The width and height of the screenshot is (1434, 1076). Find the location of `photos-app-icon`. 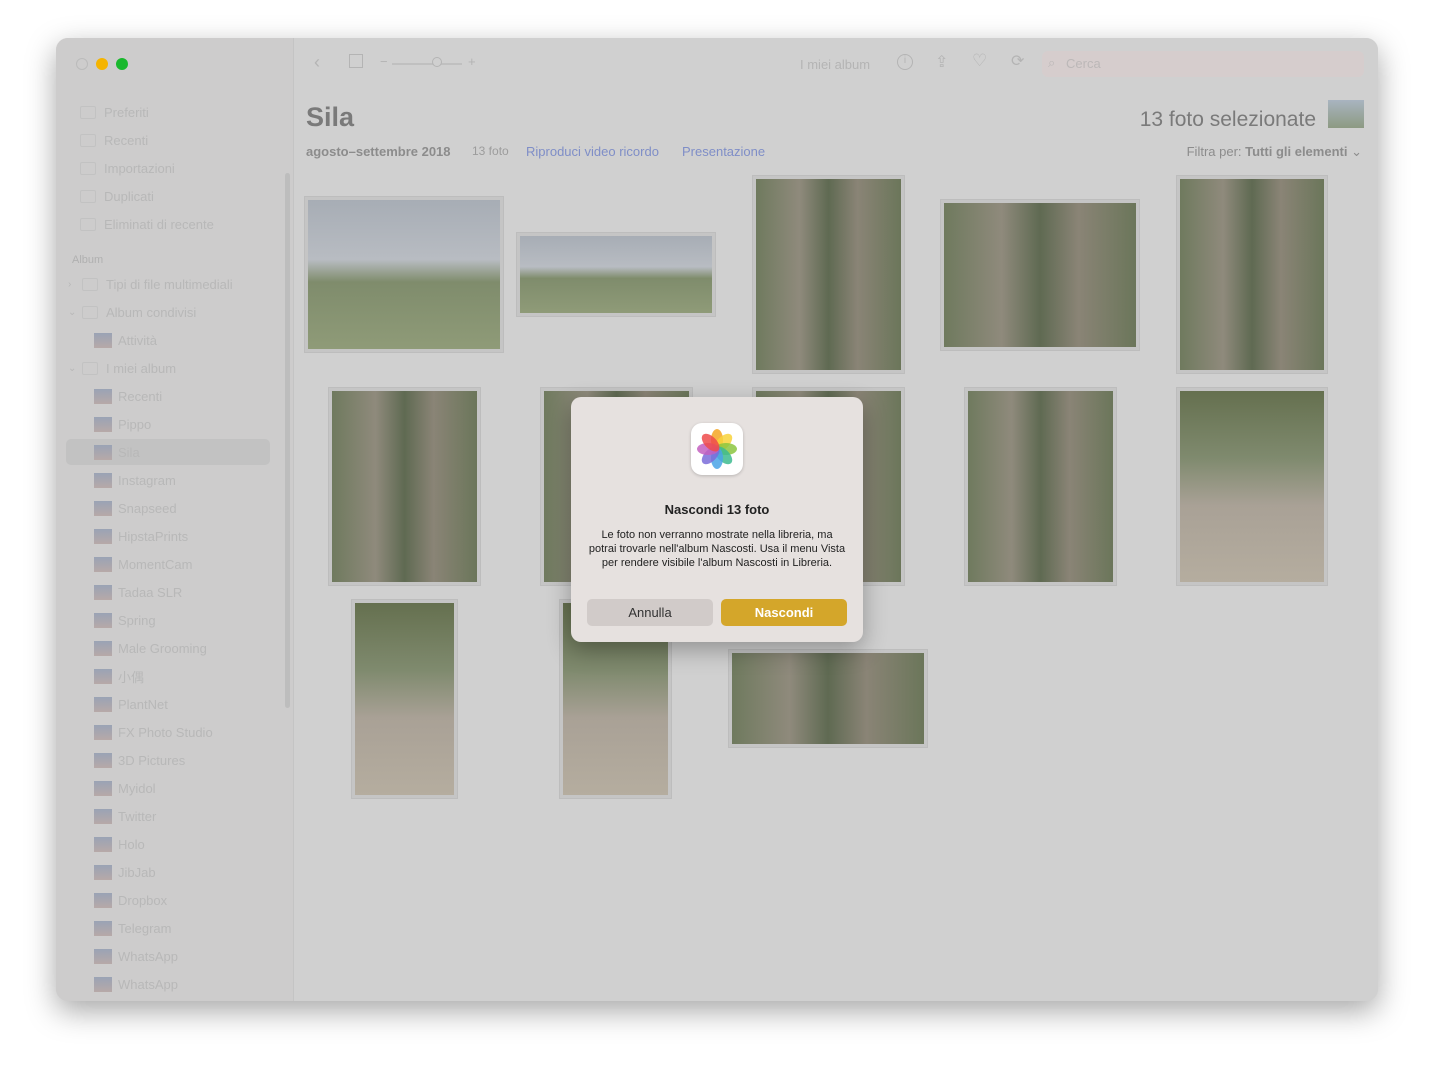

photos-app-icon is located at coordinates (717, 449).